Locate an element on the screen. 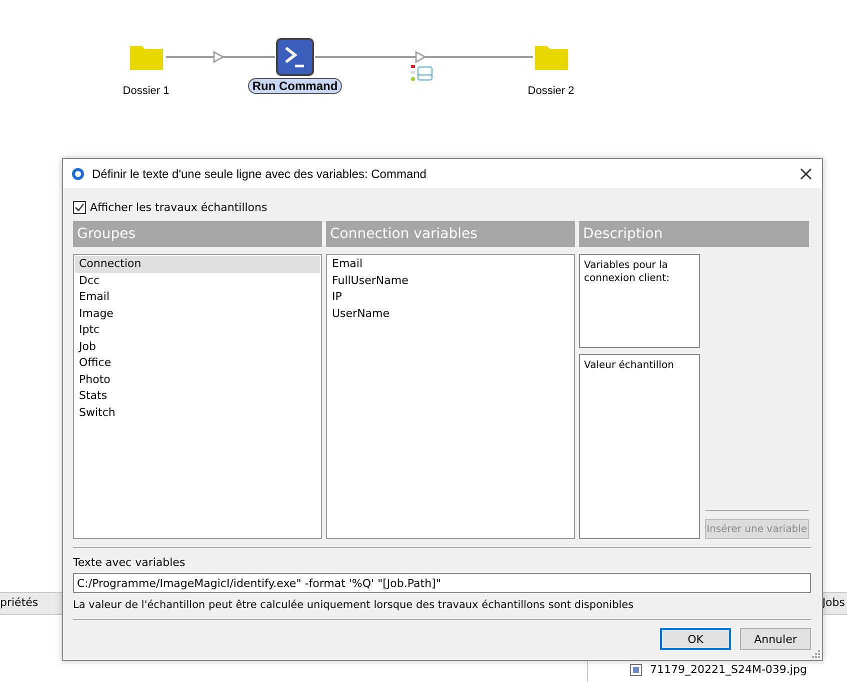  checkbox-label: Afficher les travaux échantillons is located at coordinates (179, 207).